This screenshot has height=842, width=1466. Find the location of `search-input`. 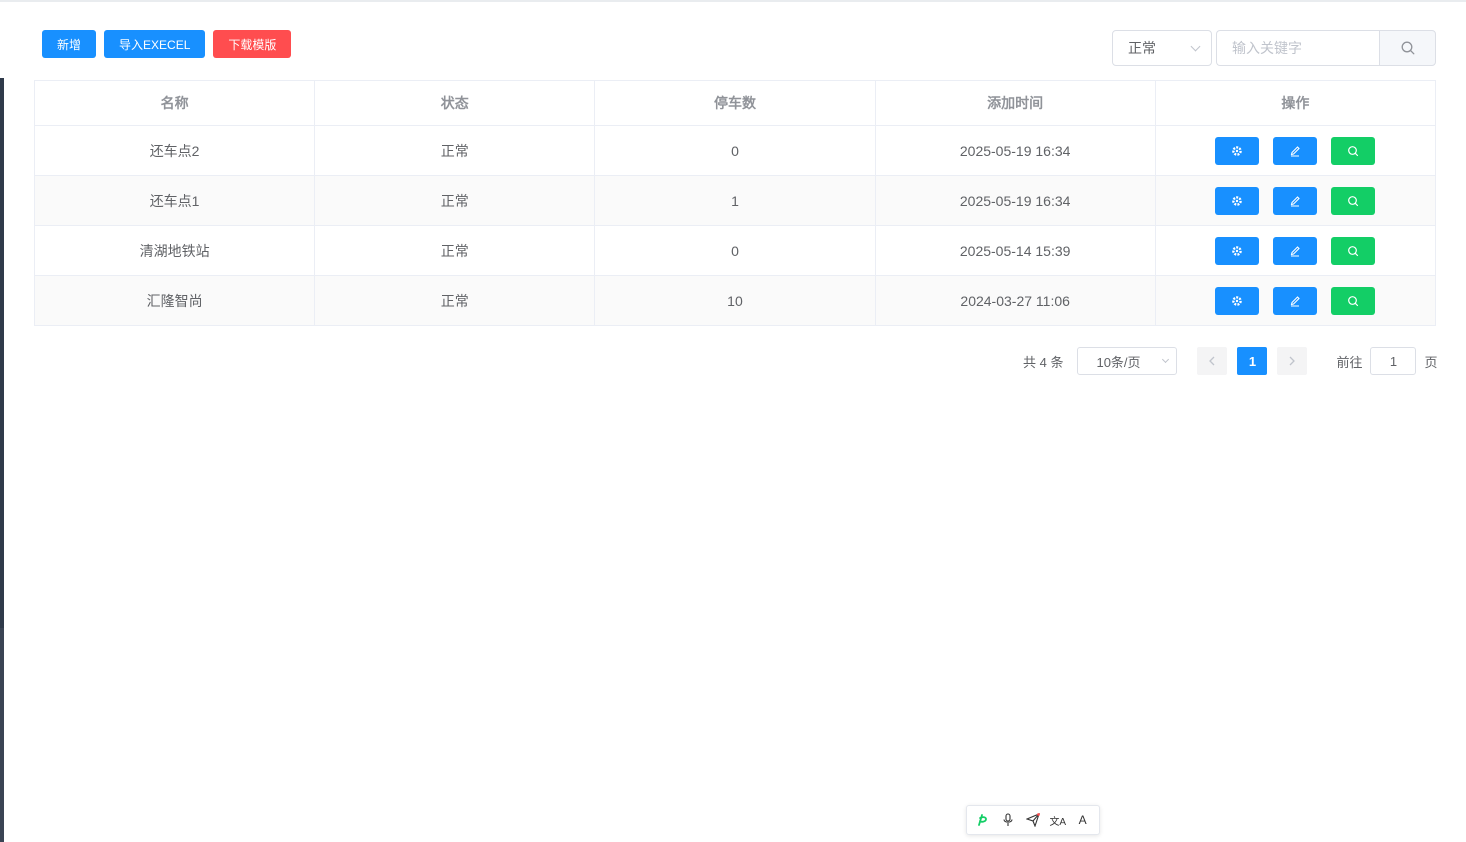

search-input is located at coordinates (1297, 48).